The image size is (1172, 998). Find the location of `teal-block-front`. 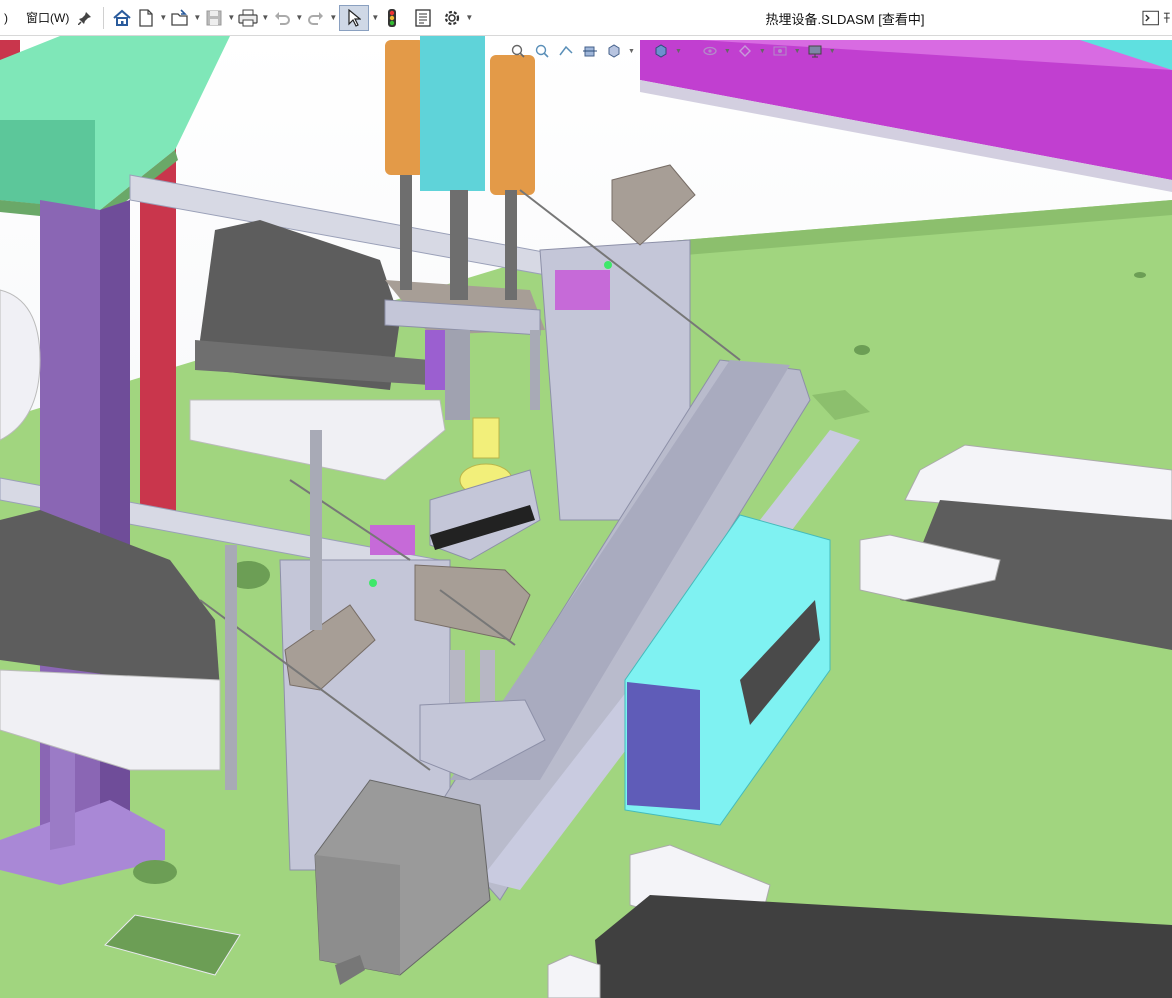

teal-block-front is located at coordinates (47, 165).